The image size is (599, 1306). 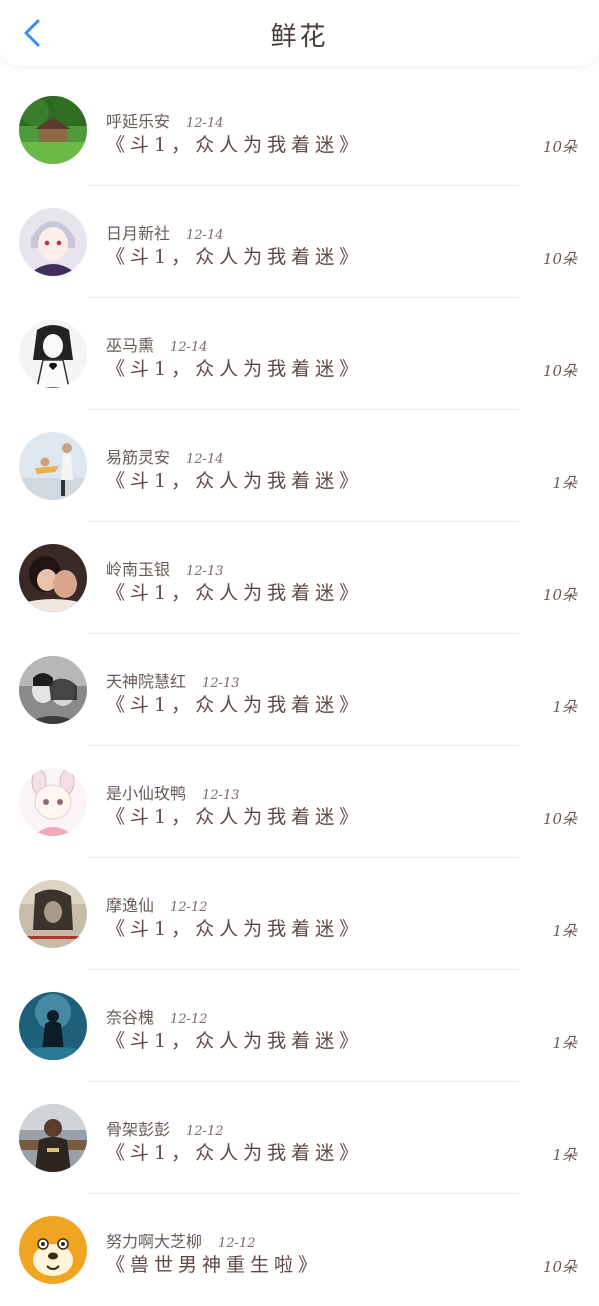 I want to click on avatar-man-photo, so click(x=53, y=1138).